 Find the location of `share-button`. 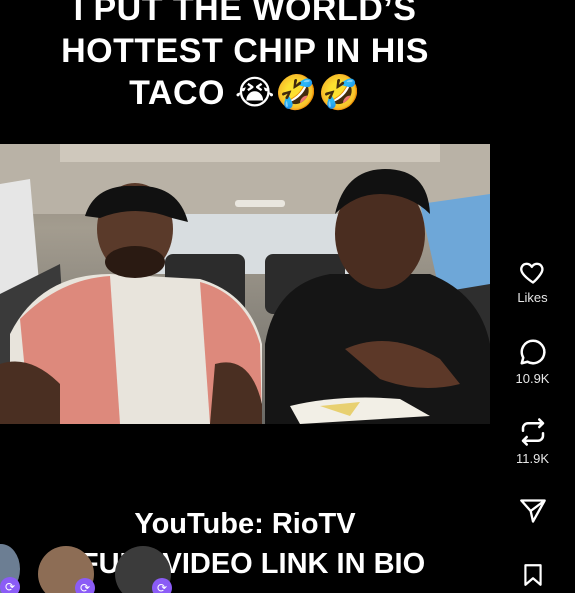

share-button is located at coordinates (532, 511).